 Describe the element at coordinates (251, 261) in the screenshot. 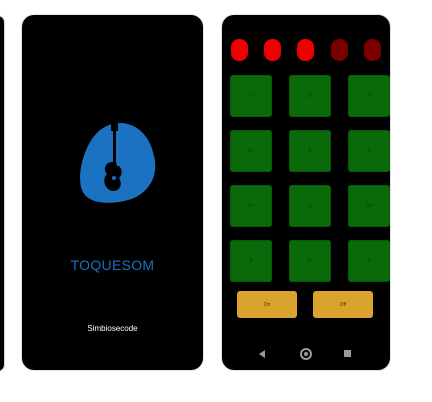

I see `note-pad: A` at that location.